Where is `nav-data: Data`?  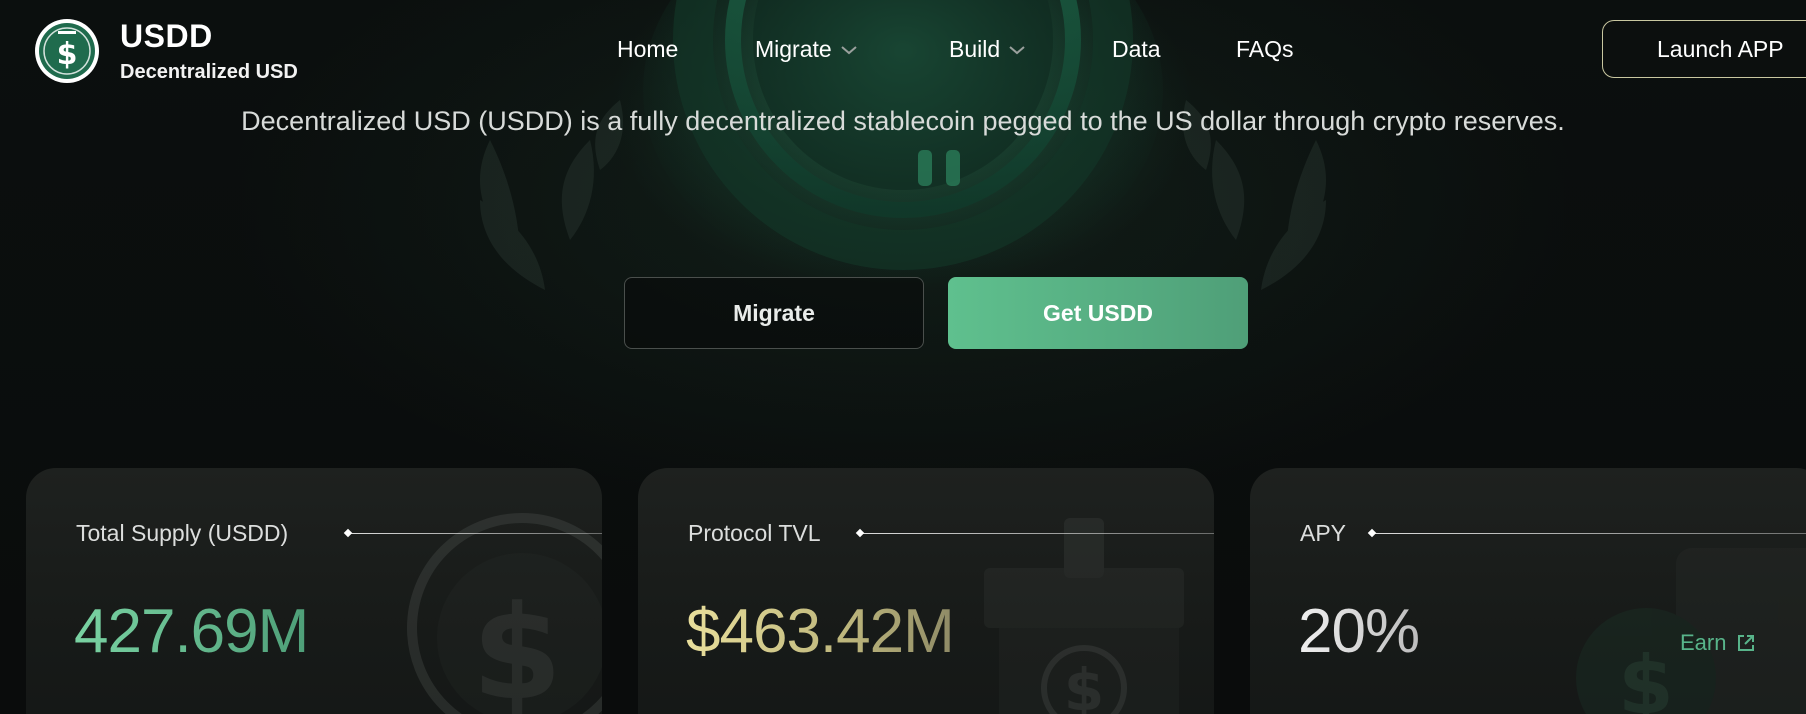
nav-data: Data is located at coordinates (1136, 49).